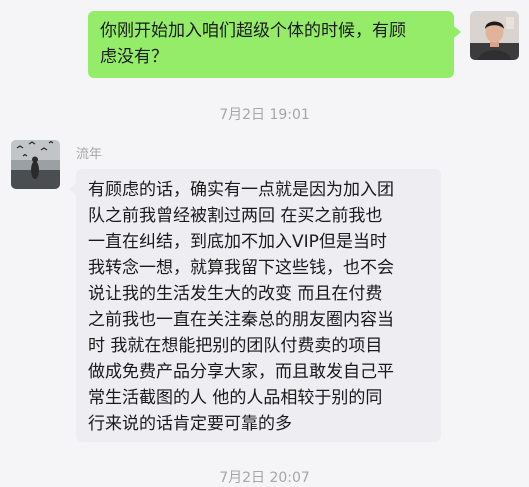  Describe the element at coordinates (457, 32) in the screenshot. I see `outgoing-bubble-tail` at that location.